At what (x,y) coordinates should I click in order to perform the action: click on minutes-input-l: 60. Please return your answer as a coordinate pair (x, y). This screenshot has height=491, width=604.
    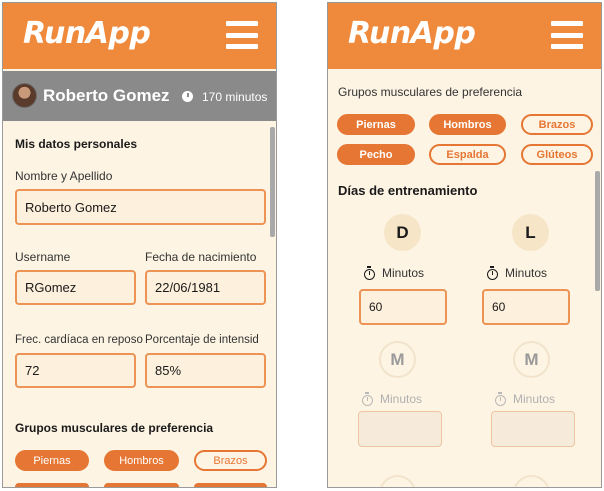
    Looking at the image, I should click on (526, 307).